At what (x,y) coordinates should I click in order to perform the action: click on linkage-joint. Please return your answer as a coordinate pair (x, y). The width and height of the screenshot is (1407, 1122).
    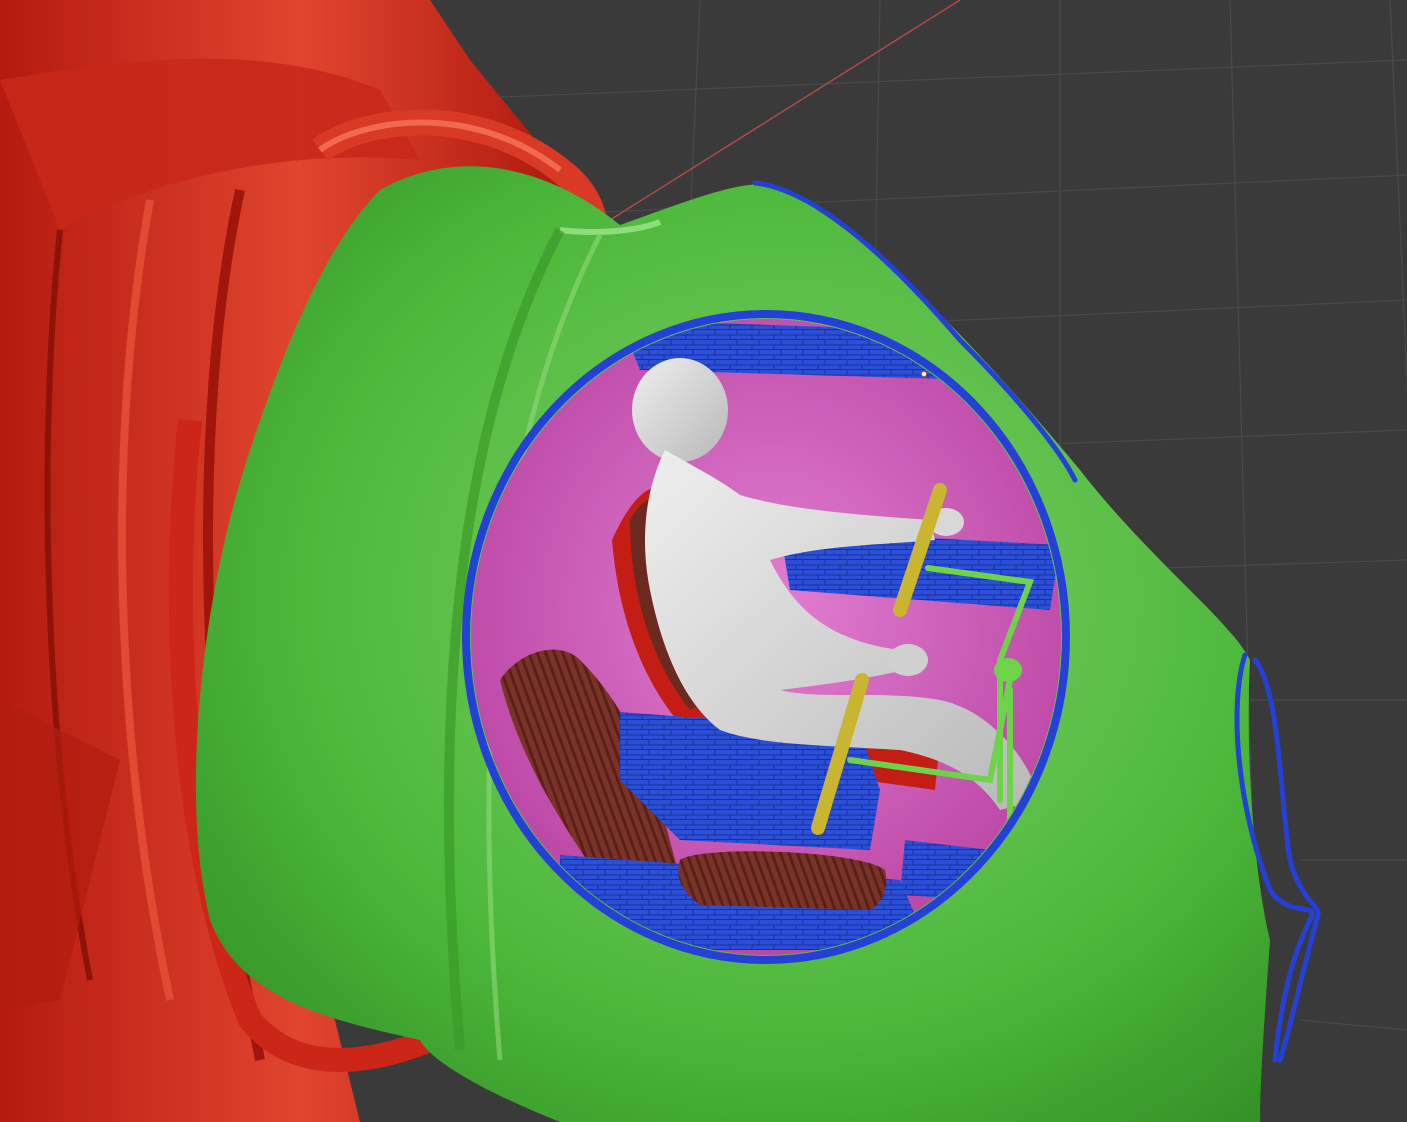
    Looking at the image, I should click on (1008, 670).